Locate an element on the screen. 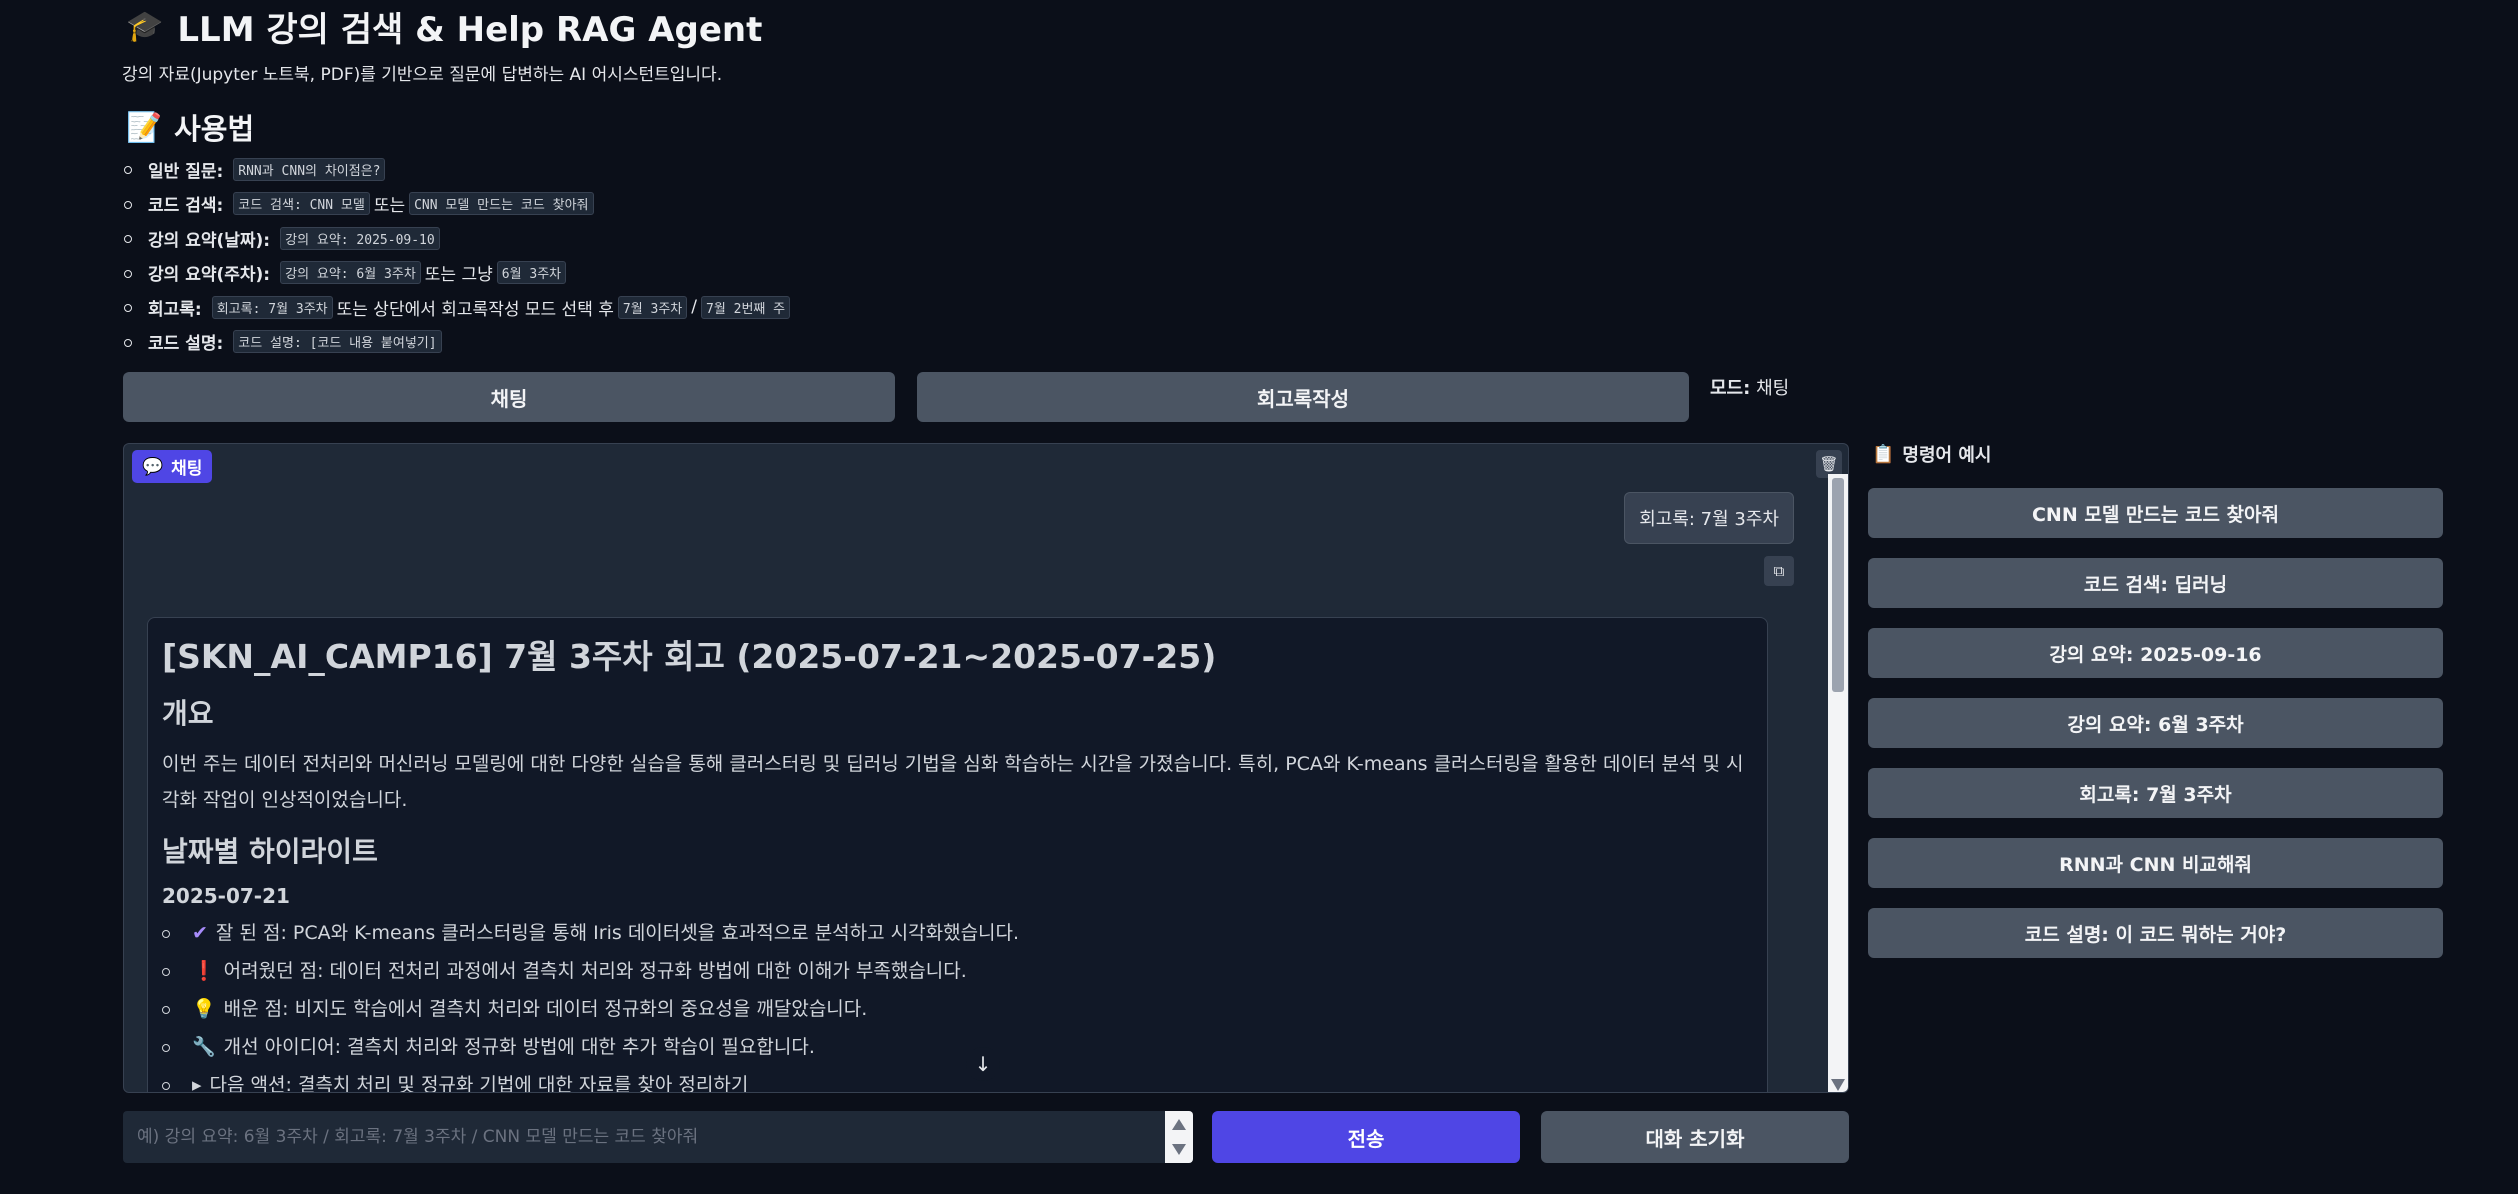 This screenshot has width=2518, height=1194. usage-example-code: 코드 설명: [코드 내용 붙여넣기] is located at coordinates (337, 342).